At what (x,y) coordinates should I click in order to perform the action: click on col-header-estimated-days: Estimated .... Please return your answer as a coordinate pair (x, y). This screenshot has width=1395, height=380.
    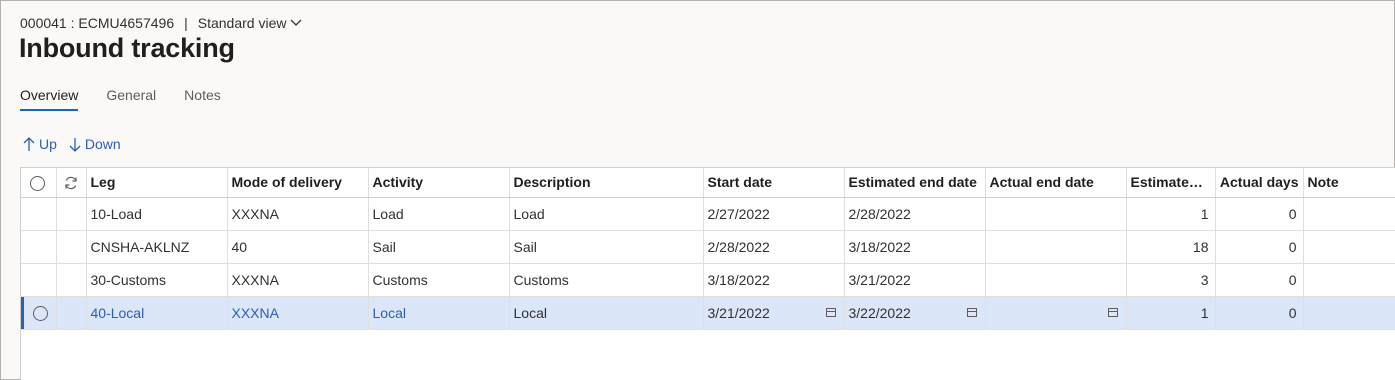
    Looking at the image, I should click on (1171, 183).